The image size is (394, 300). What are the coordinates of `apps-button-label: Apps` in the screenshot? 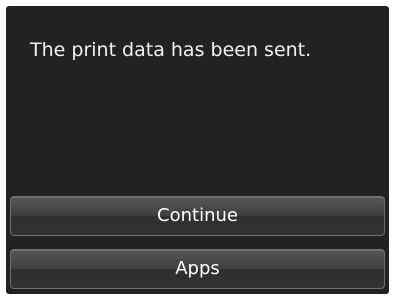 It's located at (197, 268).